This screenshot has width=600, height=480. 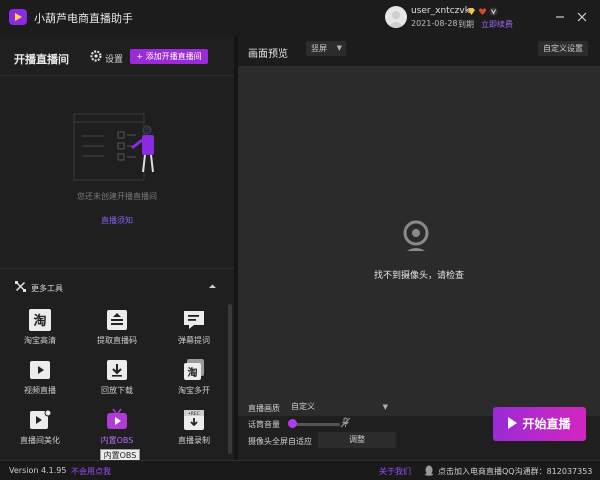 What do you see at coordinates (40, 390) in the screenshot?
I see `tool-label: 视频直播` at bounding box center [40, 390].